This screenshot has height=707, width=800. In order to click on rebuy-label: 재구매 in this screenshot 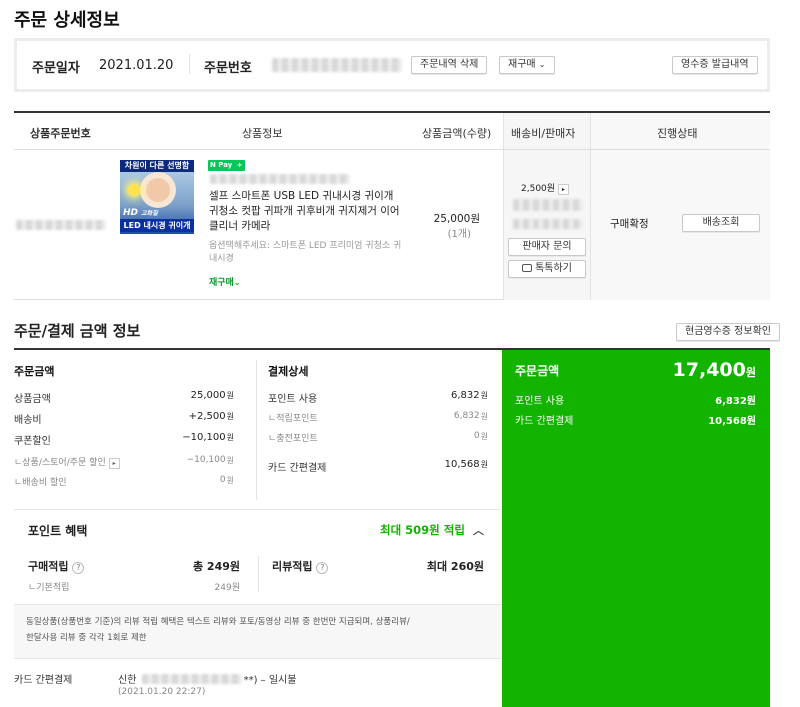, I will do `click(522, 64)`.